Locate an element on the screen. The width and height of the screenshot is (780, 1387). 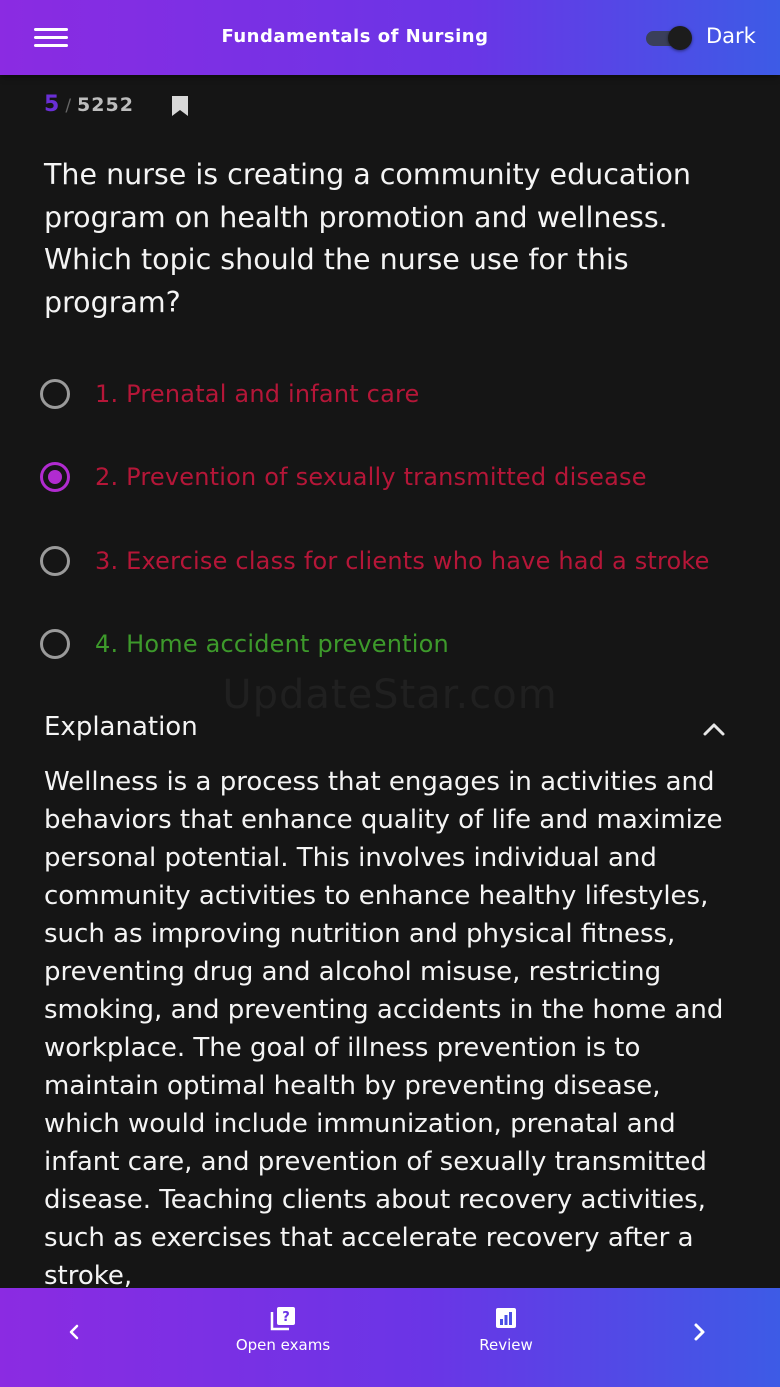
open-exams-label: Open exams is located at coordinates (283, 1345).